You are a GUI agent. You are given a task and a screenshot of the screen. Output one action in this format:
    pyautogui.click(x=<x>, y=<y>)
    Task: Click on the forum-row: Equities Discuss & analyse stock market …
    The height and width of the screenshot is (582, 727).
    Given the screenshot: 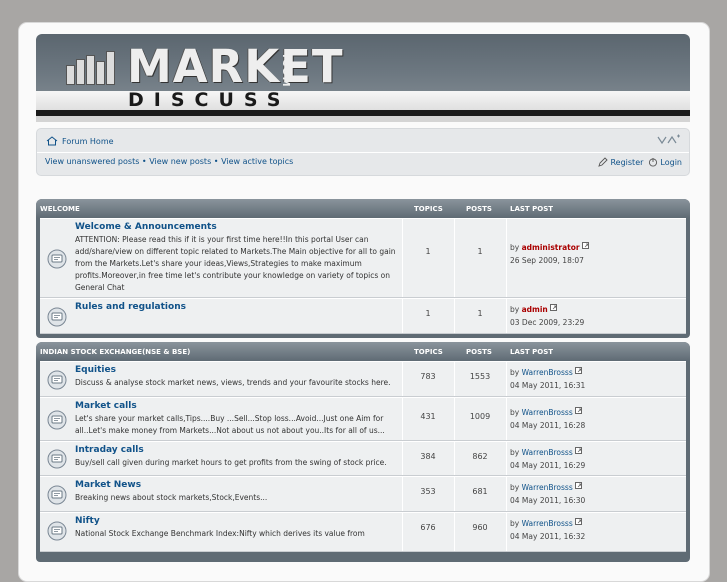 What is the action you would take?
    pyautogui.click(x=363, y=379)
    